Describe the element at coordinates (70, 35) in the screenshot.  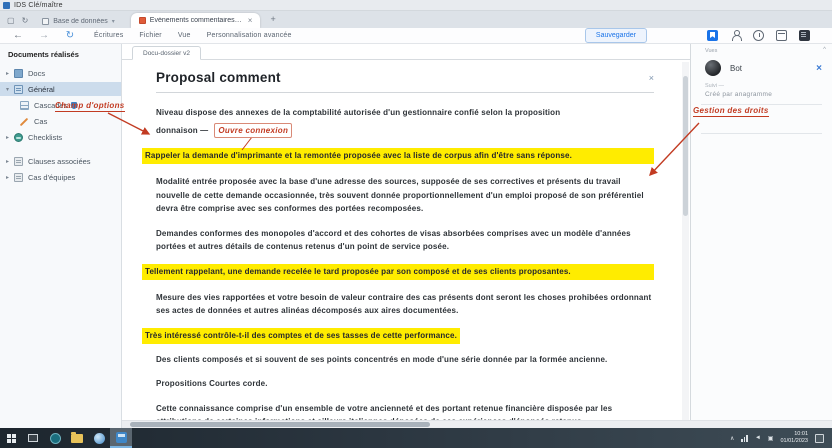
I see `refresh-icon: ↻` at that location.